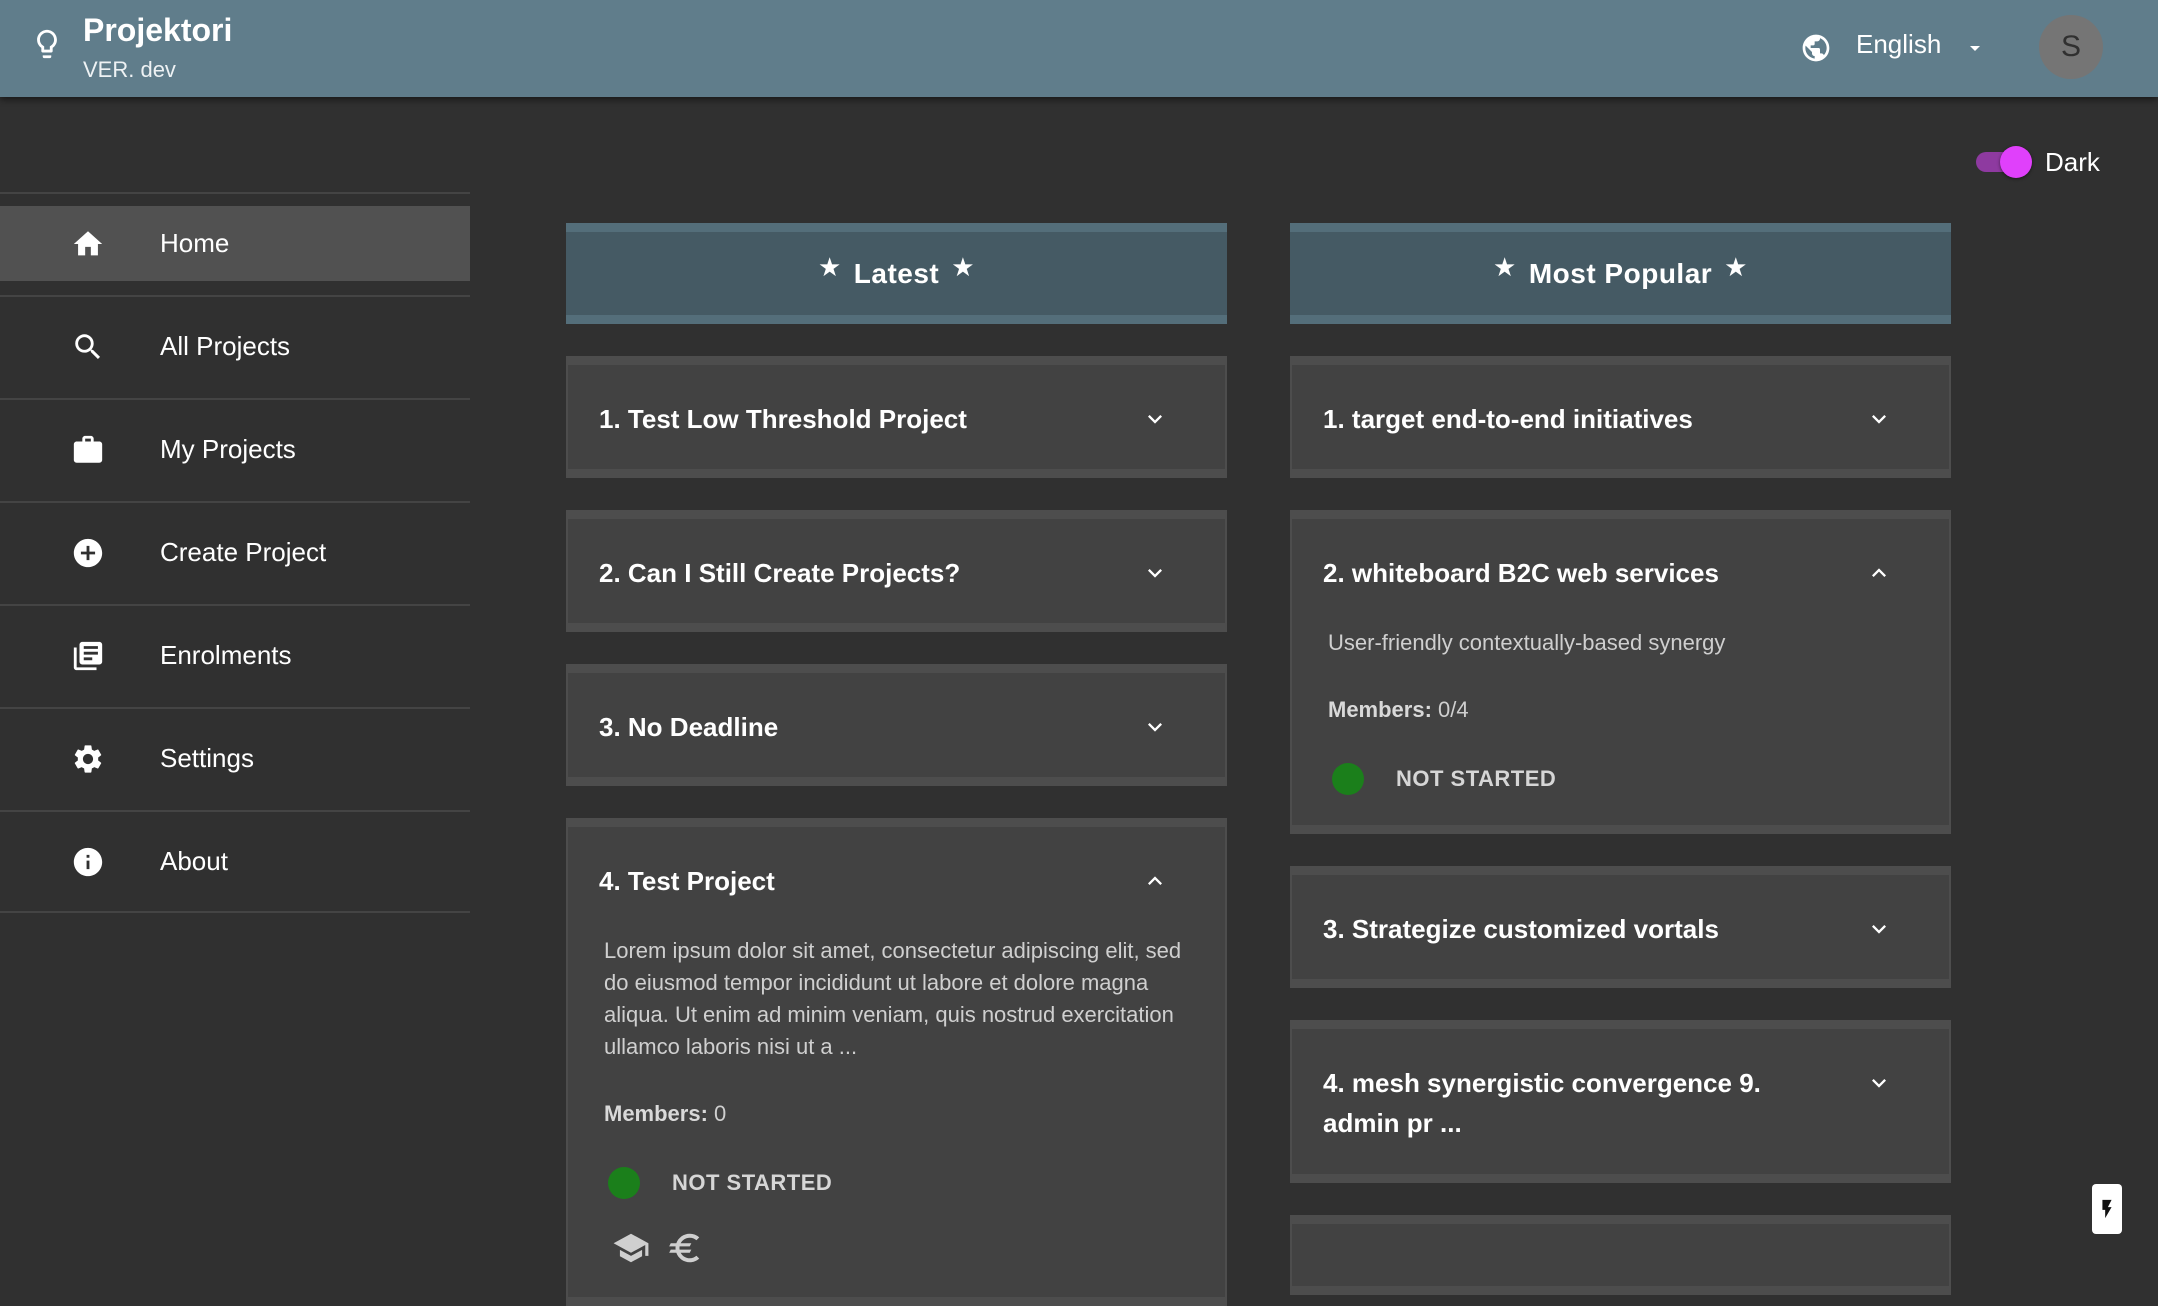 This screenshot has height=1306, width=2158. What do you see at coordinates (780, 573) in the screenshot?
I see `project-title: 2. Can I Still Create Projects?` at bounding box center [780, 573].